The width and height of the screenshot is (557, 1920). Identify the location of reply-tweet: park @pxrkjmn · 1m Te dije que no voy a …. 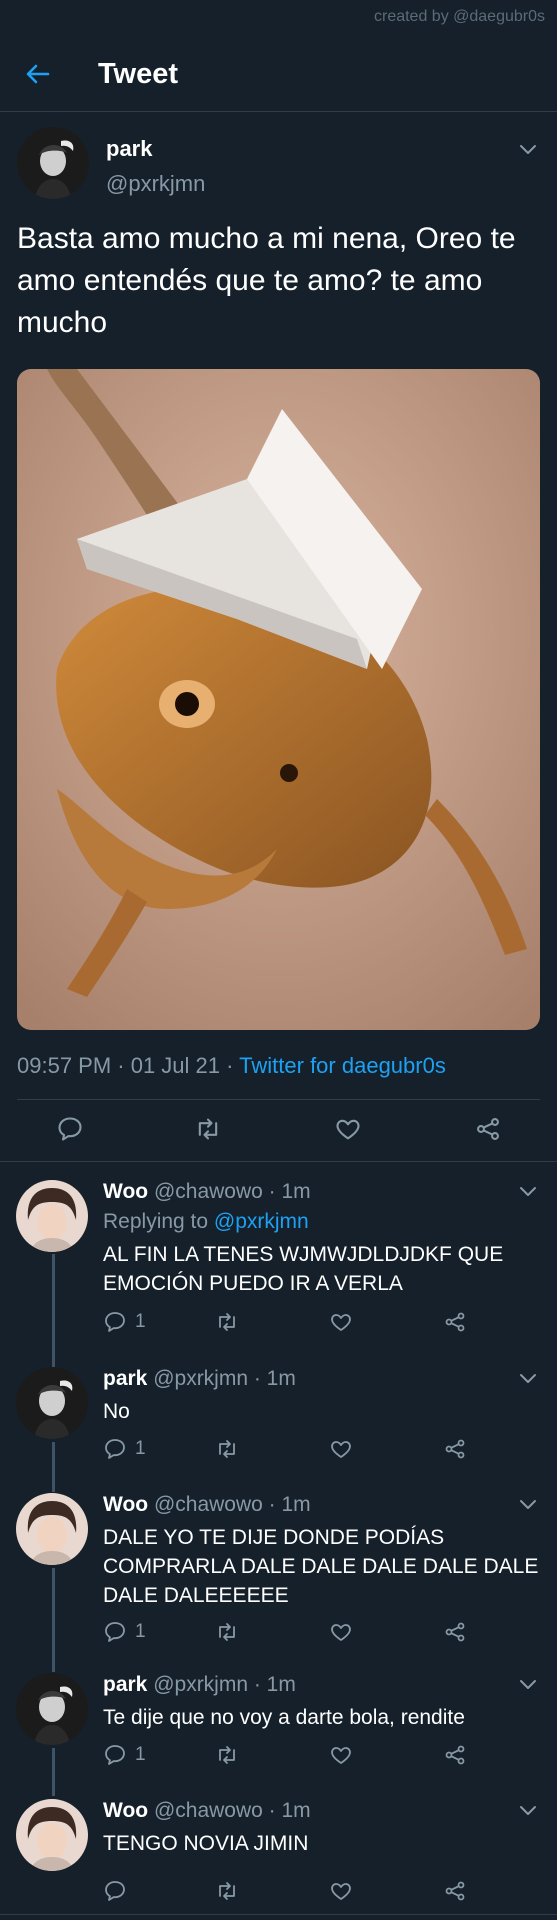
(278, 1733).